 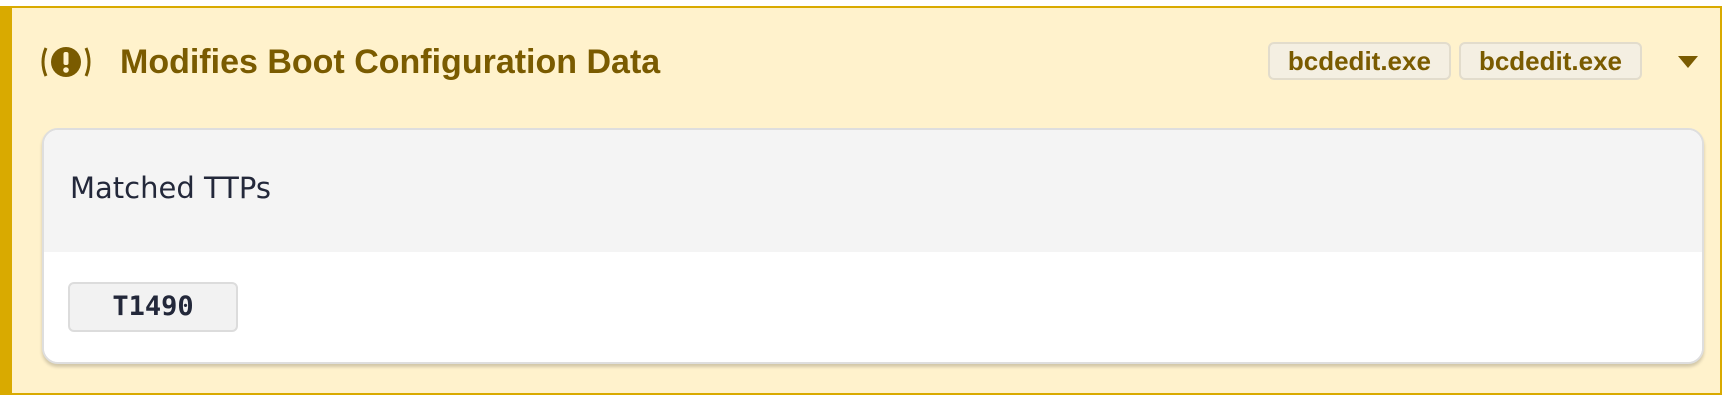 I want to click on tag-list: bcdedit.exe bcdedit.exe, so click(x=1454, y=61).